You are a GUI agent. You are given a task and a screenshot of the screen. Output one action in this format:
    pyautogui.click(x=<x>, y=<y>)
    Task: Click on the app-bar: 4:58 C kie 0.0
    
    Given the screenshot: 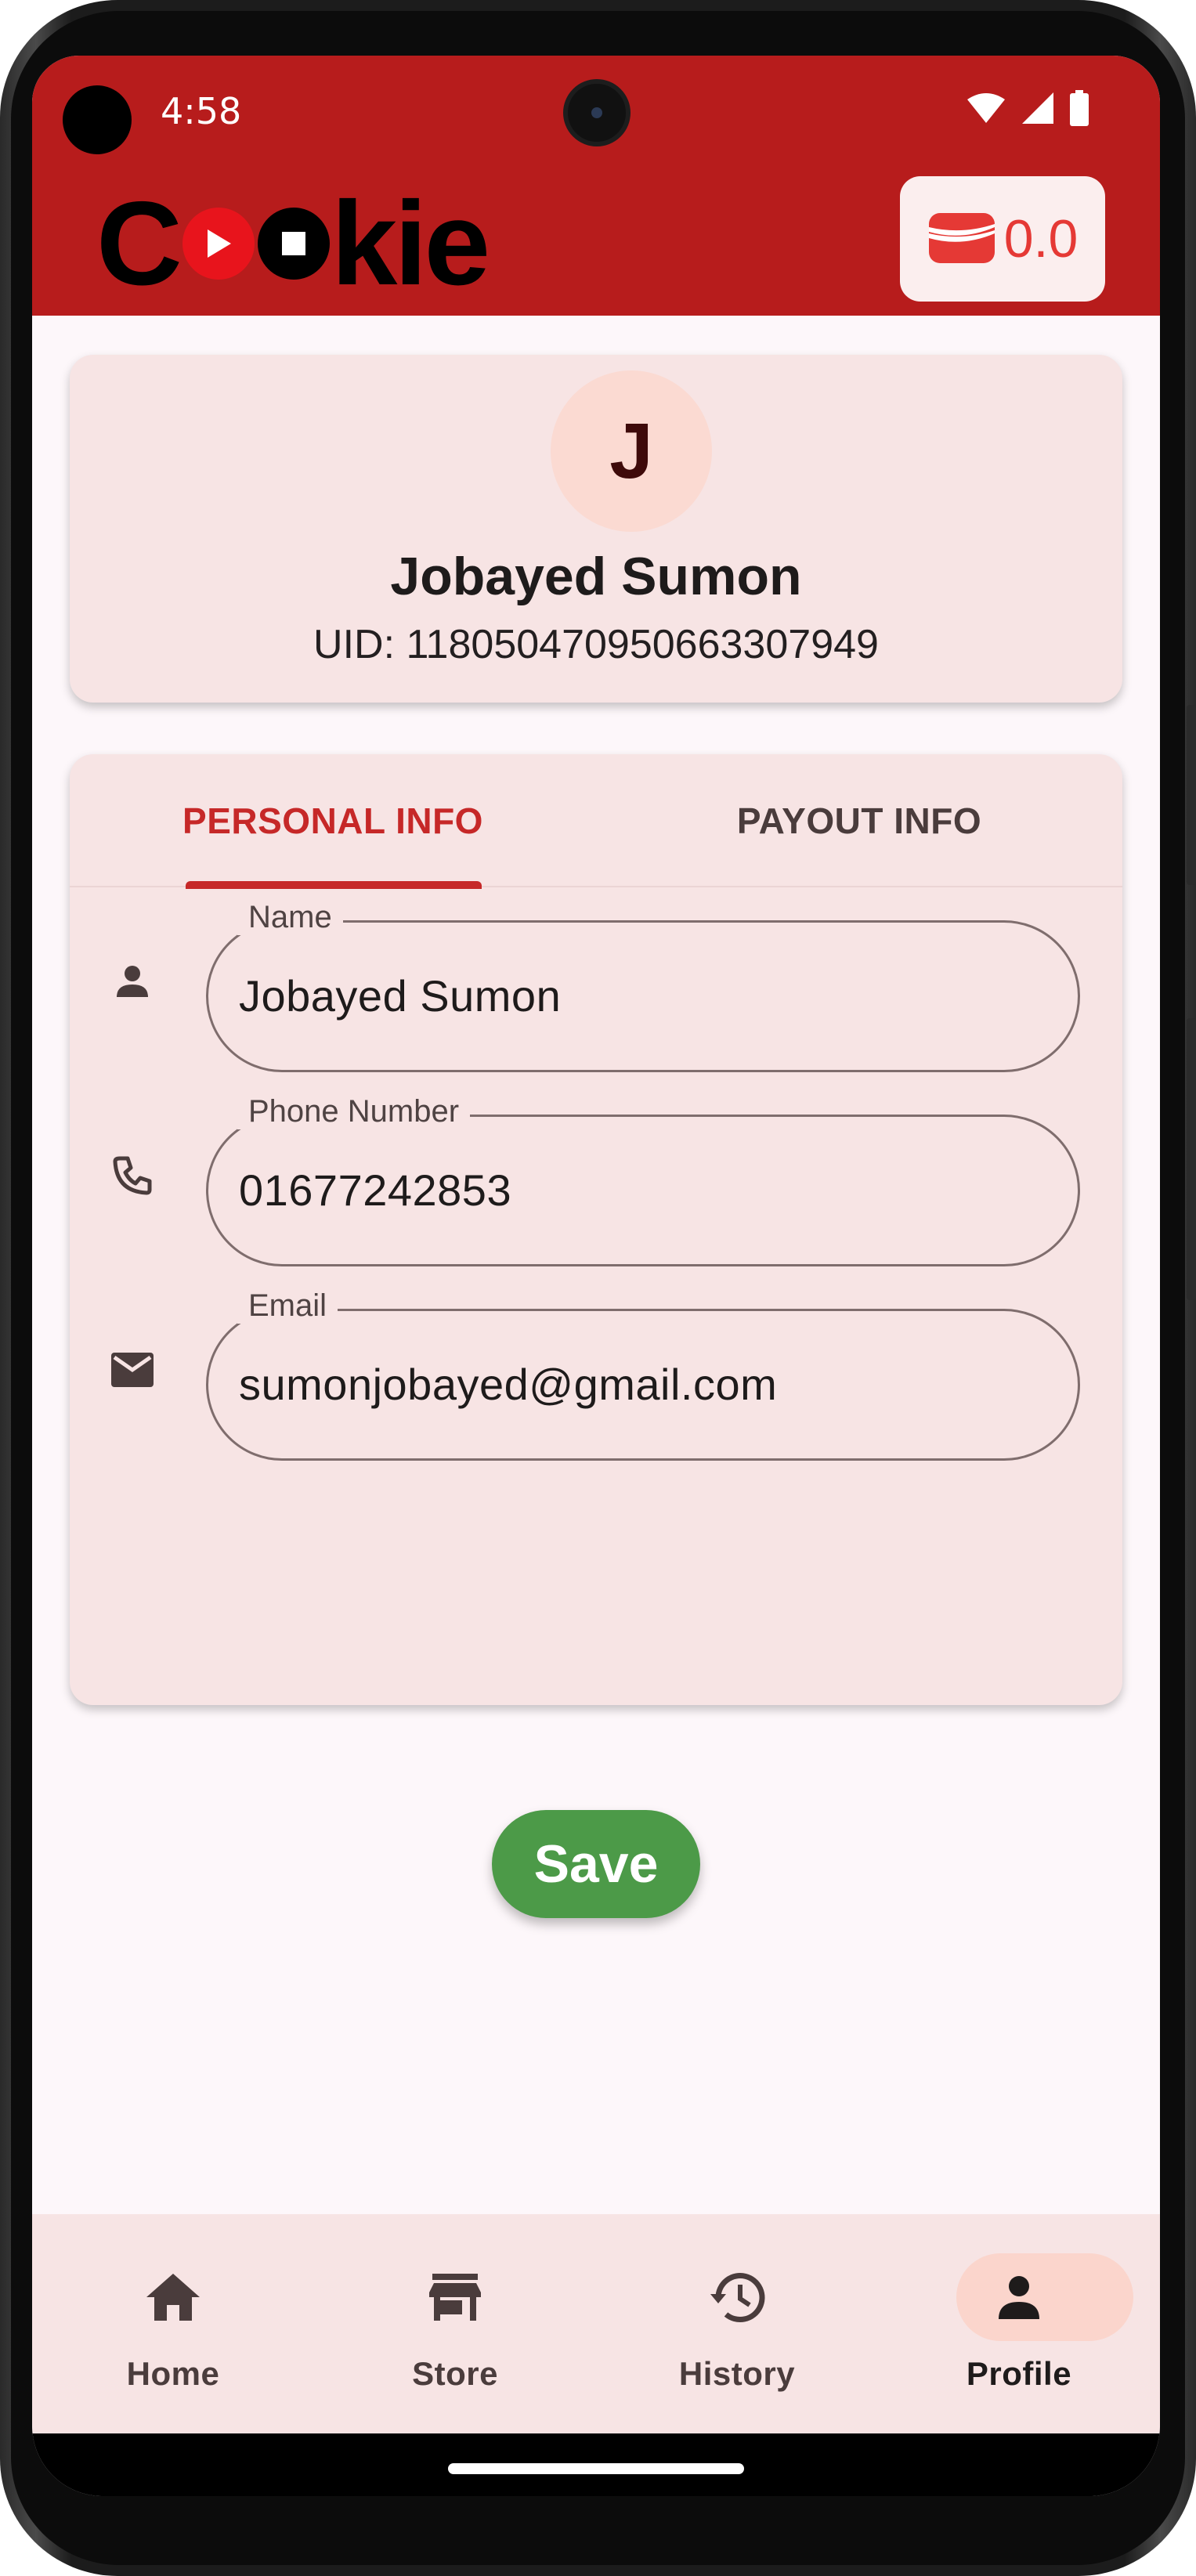 What is the action you would take?
    pyautogui.click(x=596, y=186)
    